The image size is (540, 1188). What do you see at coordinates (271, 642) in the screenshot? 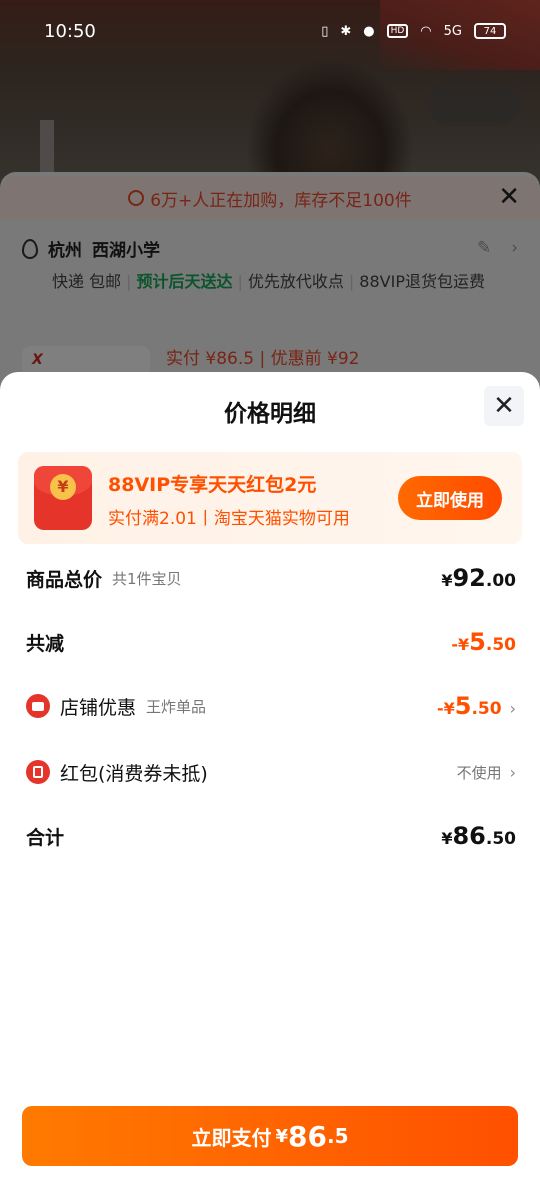
I see `total-reduction-row: 共减 -¥ 5.50` at bounding box center [271, 642].